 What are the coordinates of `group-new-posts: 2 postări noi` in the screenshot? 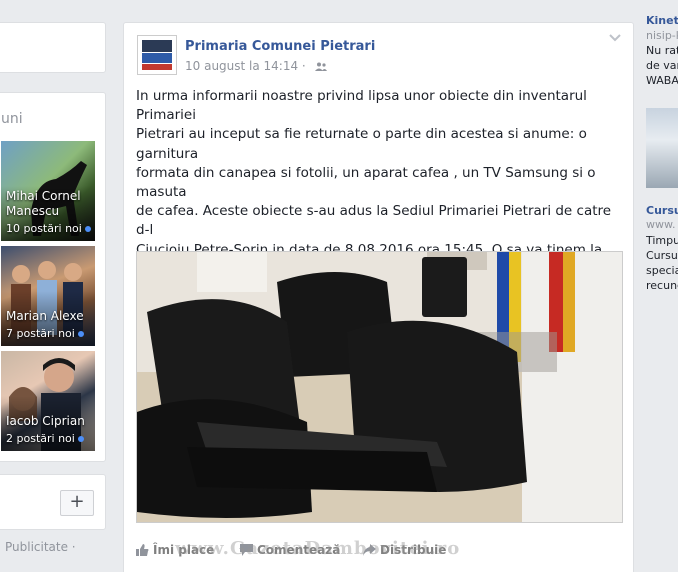 It's located at (45, 438).